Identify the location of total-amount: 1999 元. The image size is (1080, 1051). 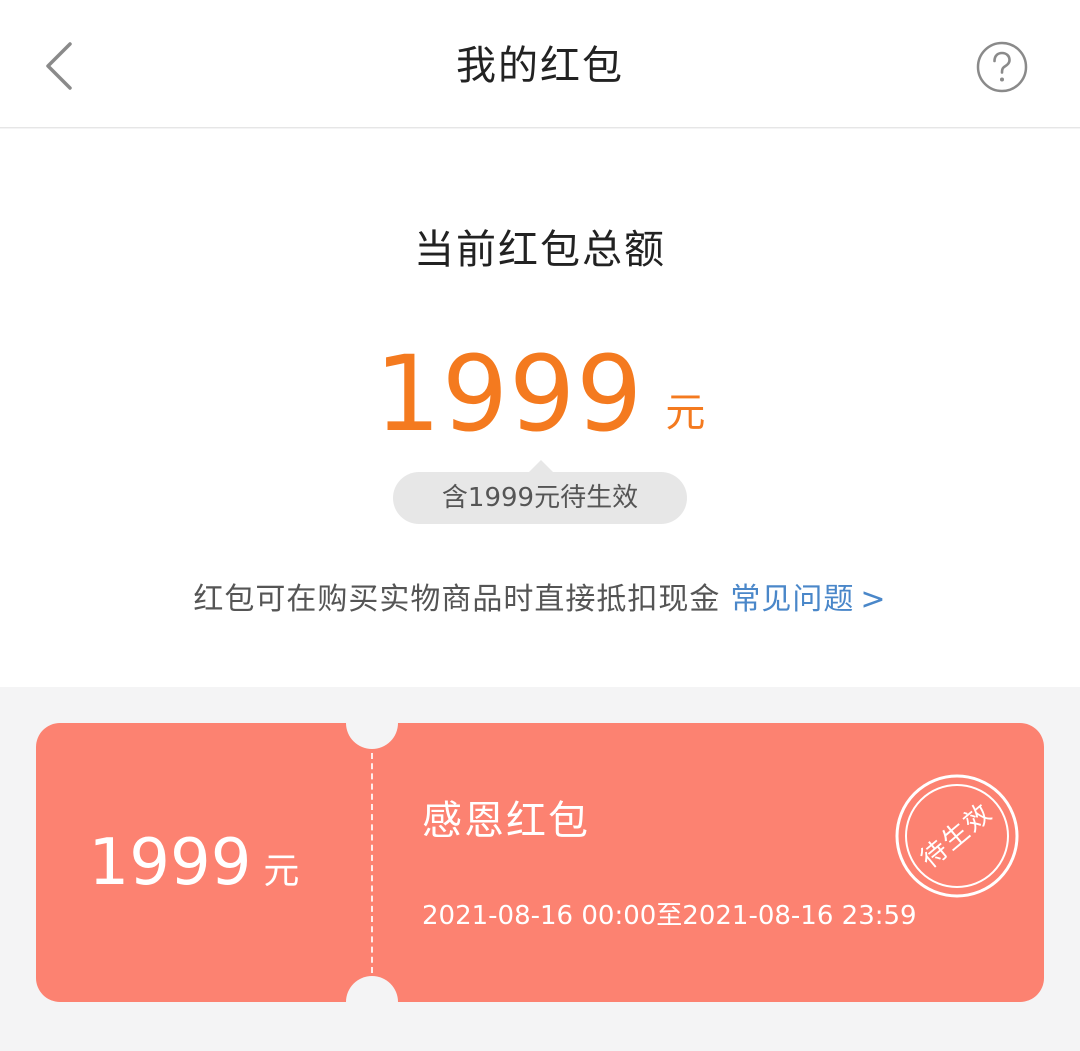
(540, 394).